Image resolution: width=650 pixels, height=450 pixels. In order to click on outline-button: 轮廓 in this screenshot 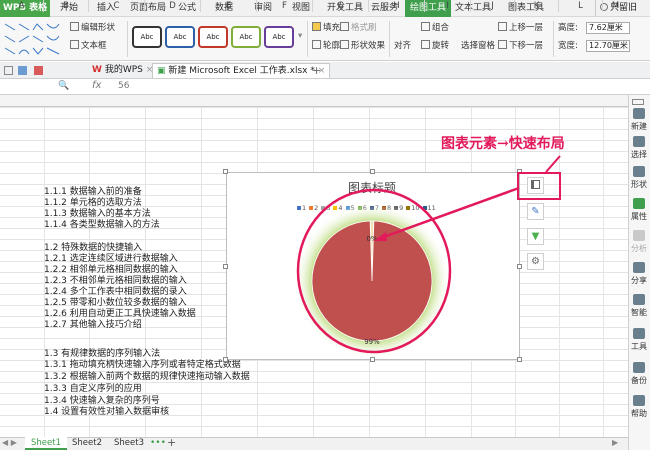, I will do `click(326, 46)`.